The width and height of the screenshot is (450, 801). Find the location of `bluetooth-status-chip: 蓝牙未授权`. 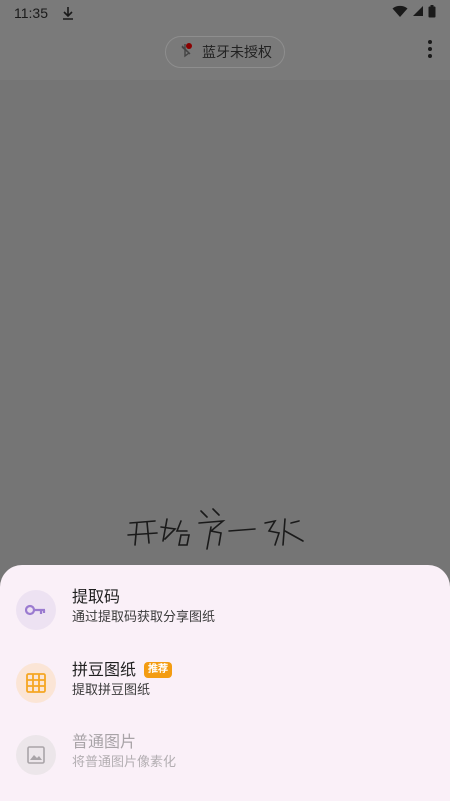

bluetooth-status-chip: 蓝牙未授权 is located at coordinates (225, 52).